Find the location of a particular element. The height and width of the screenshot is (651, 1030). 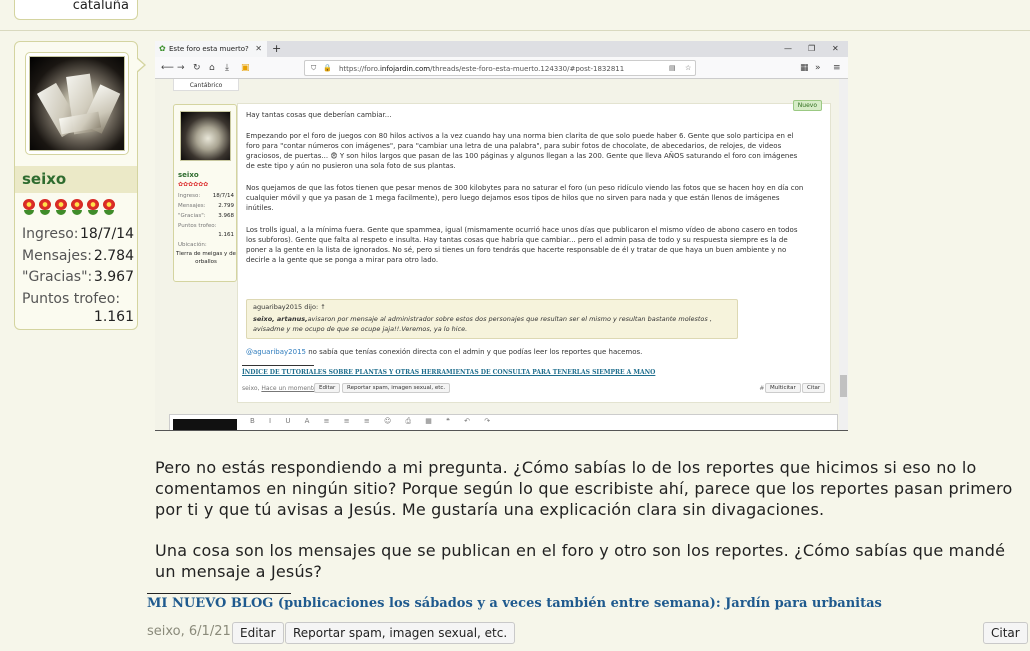

shield-icon: ⛉ is located at coordinates (314, 68).